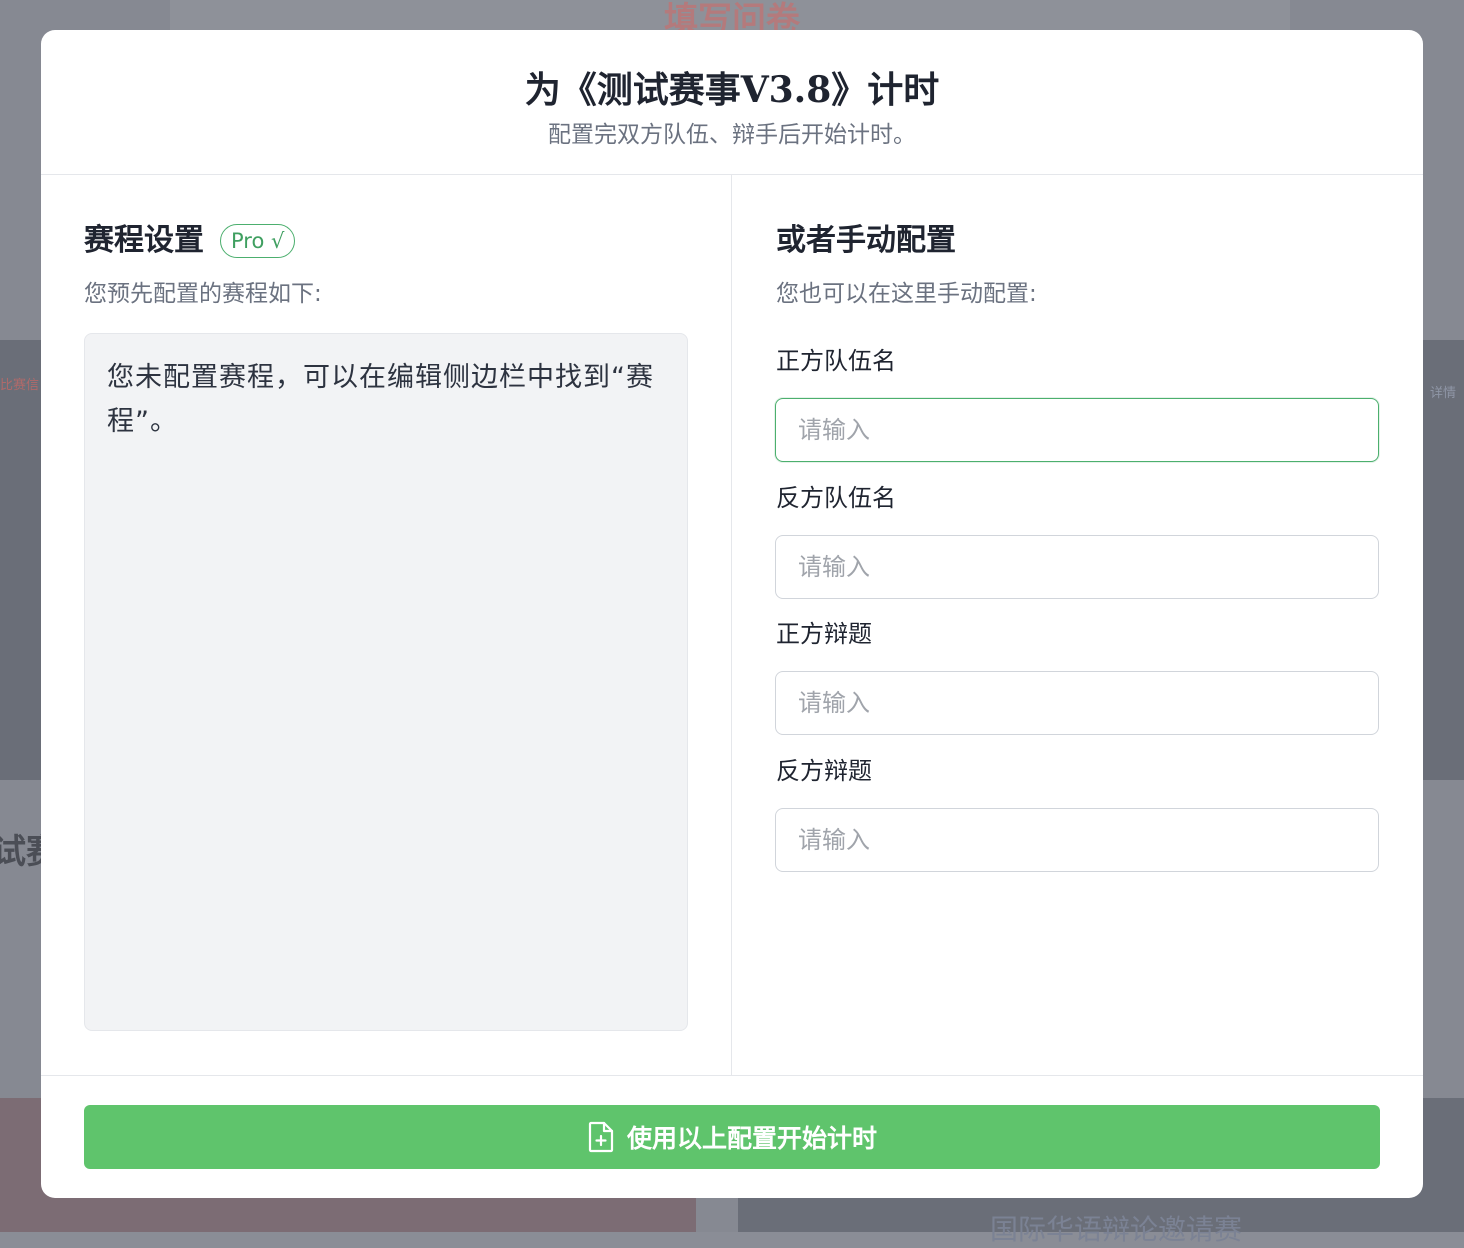  I want to click on manual-header: 或者手动配置, so click(866, 241).